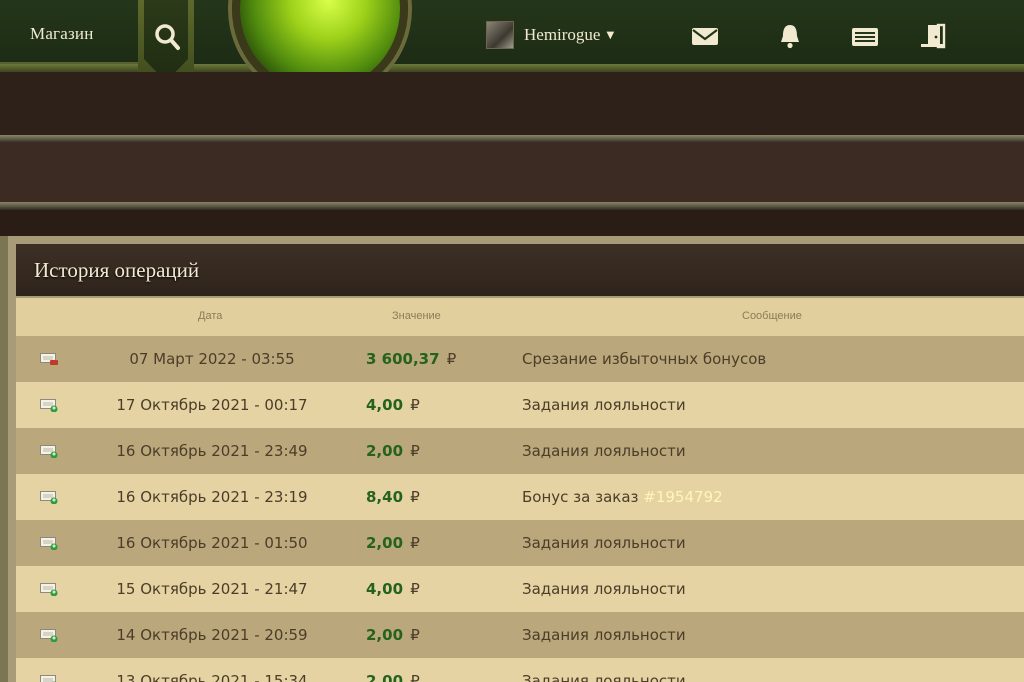 Image resolution: width=1024 pixels, height=682 pixels. Describe the element at coordinates (682, 497) in the screenshot. I see `order-link: #1954792` at that location.